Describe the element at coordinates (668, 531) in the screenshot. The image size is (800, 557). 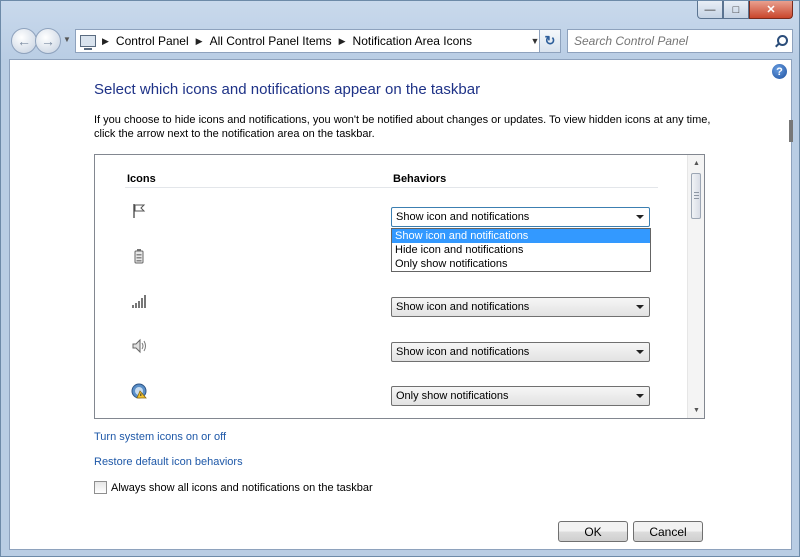
I see `cancel-button: Cancel` at that location.